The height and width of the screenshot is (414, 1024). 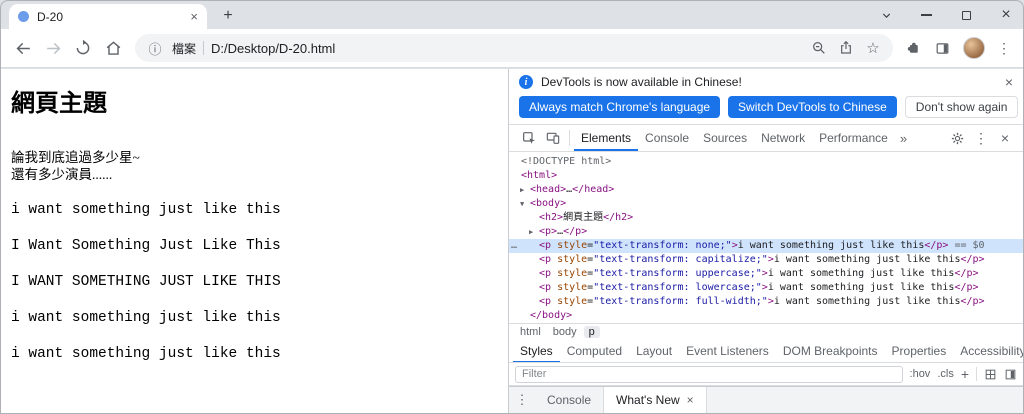 I want to click on home-icon, so click(x=113, y=48).